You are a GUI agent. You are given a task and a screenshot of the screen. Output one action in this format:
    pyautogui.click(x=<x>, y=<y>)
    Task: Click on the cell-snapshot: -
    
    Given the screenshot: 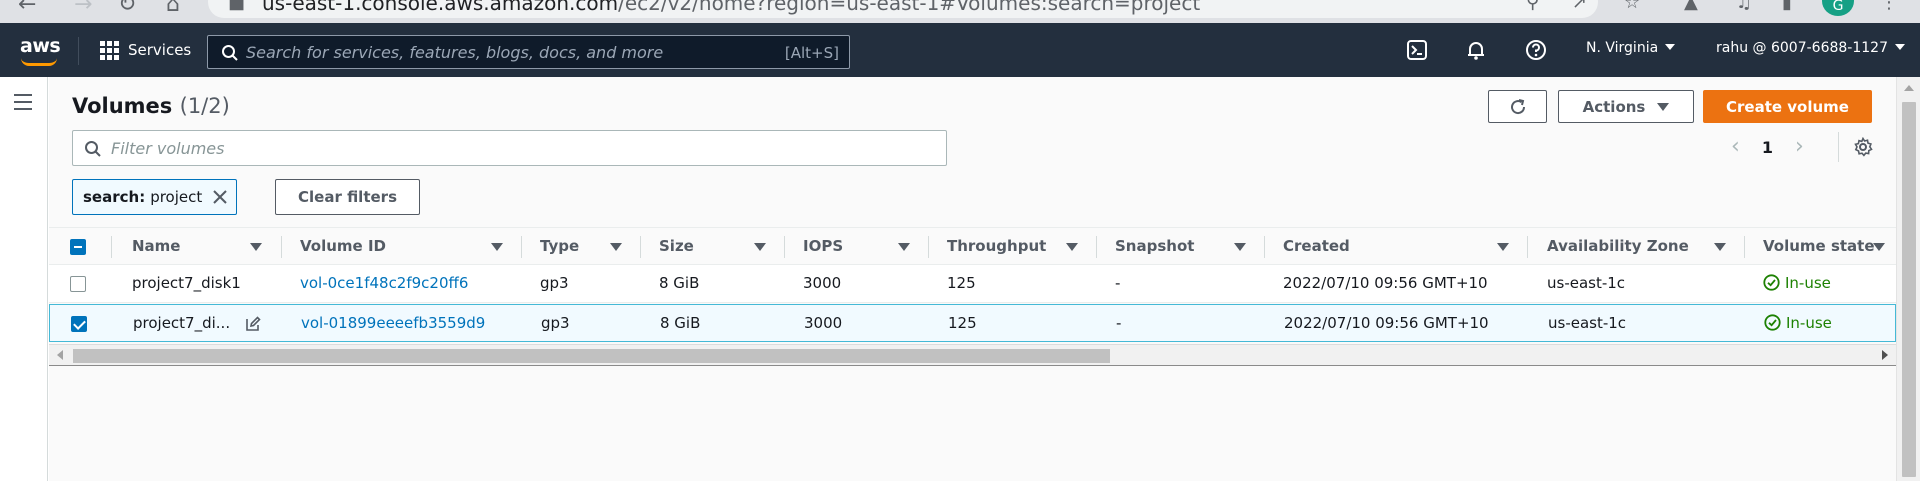 What is the action you would take?
    pyautogui.click(x=1118, y=283)
    